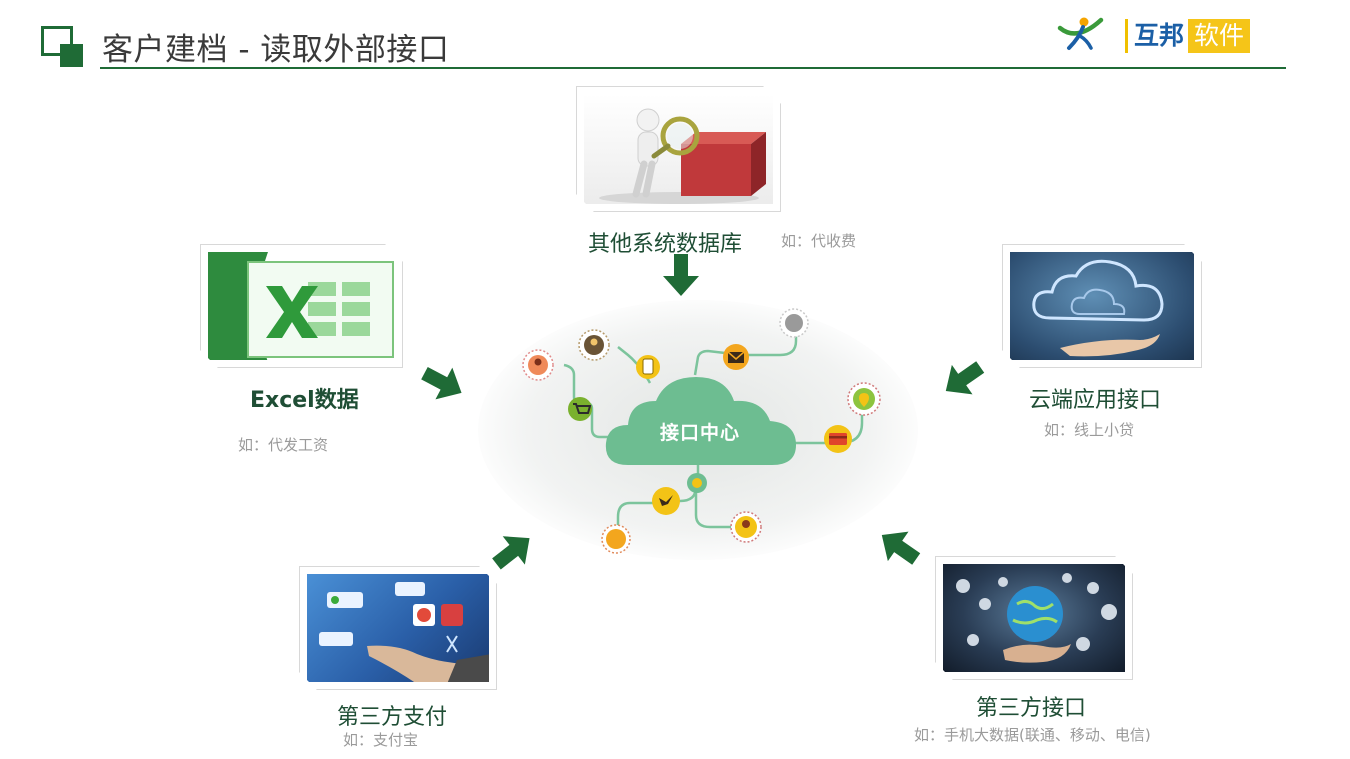  What do you see at coordinates (693, 68) in the screenshot?
I see `title-underline` at bounding box center [693, 68].